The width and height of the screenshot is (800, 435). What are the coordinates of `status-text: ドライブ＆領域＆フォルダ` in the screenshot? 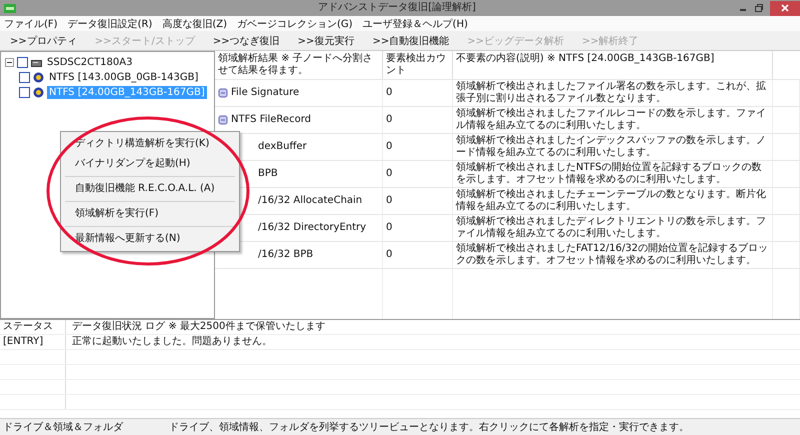 It's located at (63, 427).